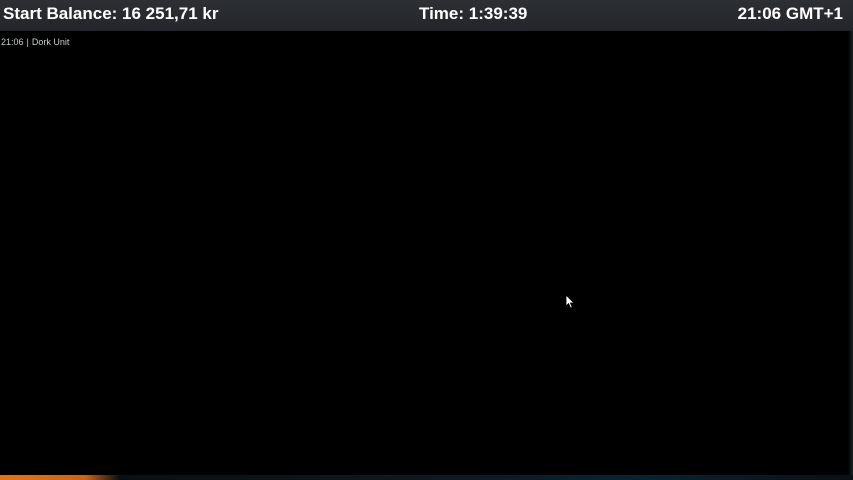 This screenshot has height=480, width=853. I want to click on right-edge-shade, so click(850, 255).